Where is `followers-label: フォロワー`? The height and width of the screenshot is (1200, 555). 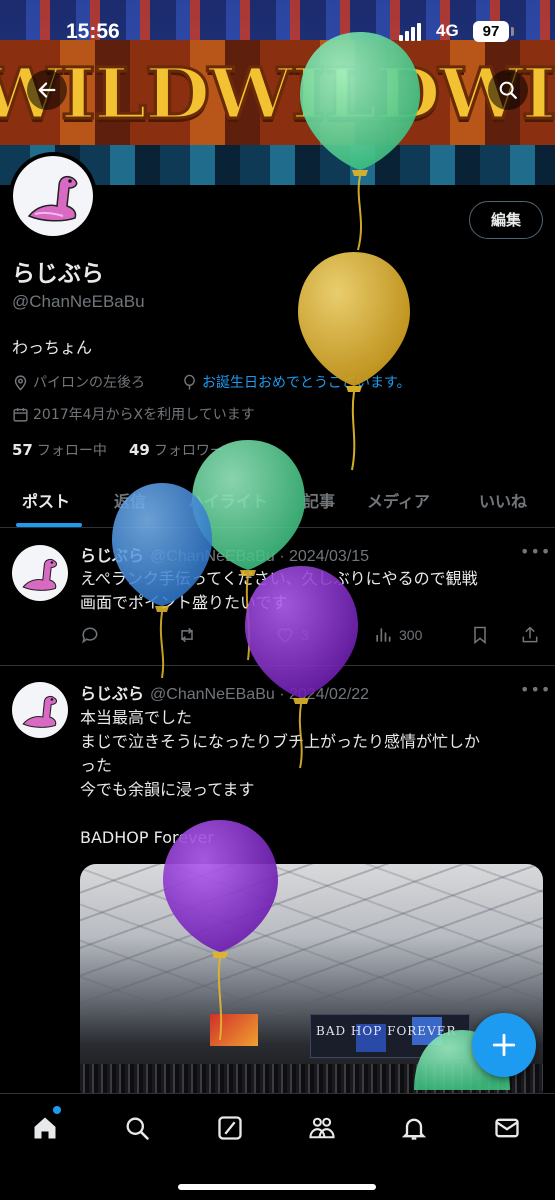 followers-label: フォロワー is located at coordinates (188, 451).